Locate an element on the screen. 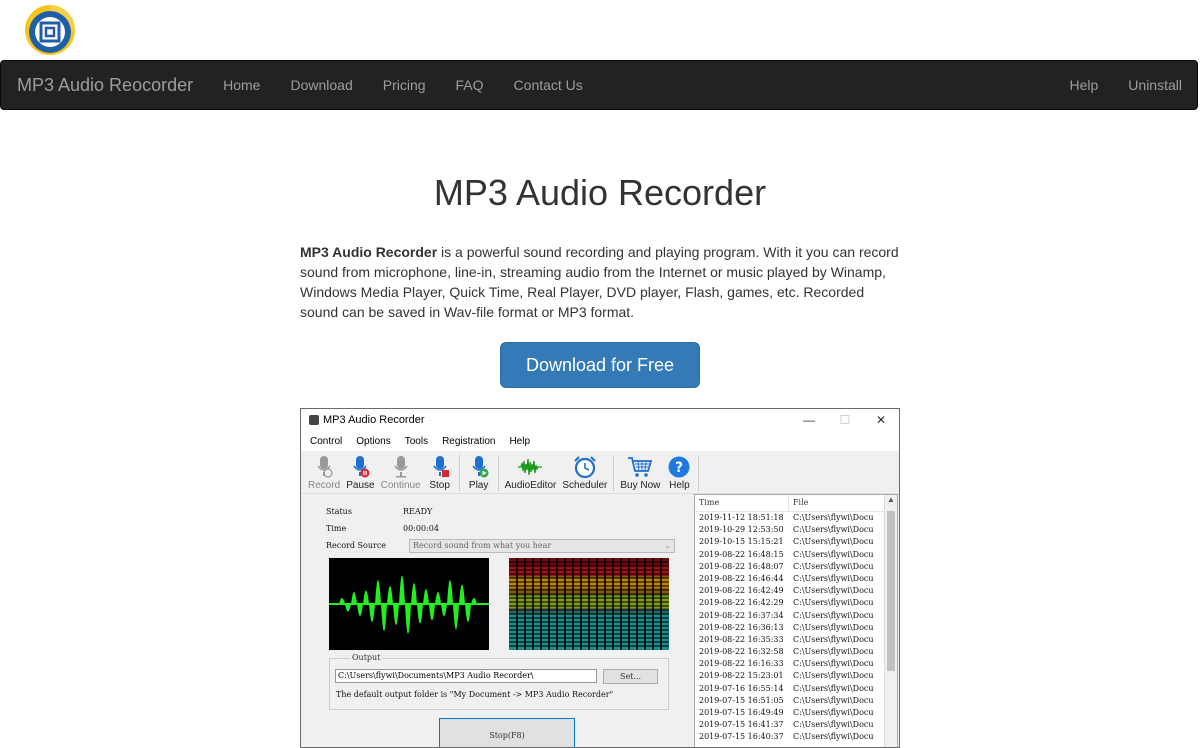 This screenshot has height=748, width=1200. column-file: File is located at coordinates (798, 503).